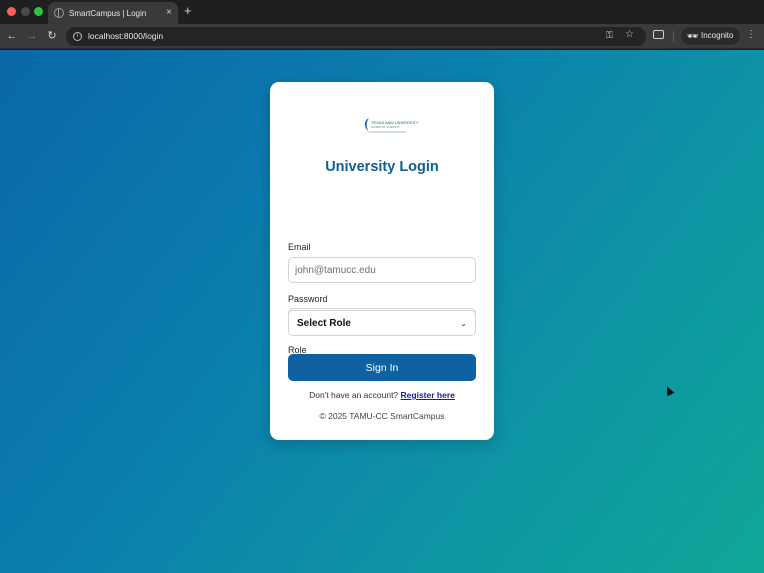 Image resolution: width=764 pixels, height=573 pixels. I want to click on role-select-value: Select Role, so click(324, 323).